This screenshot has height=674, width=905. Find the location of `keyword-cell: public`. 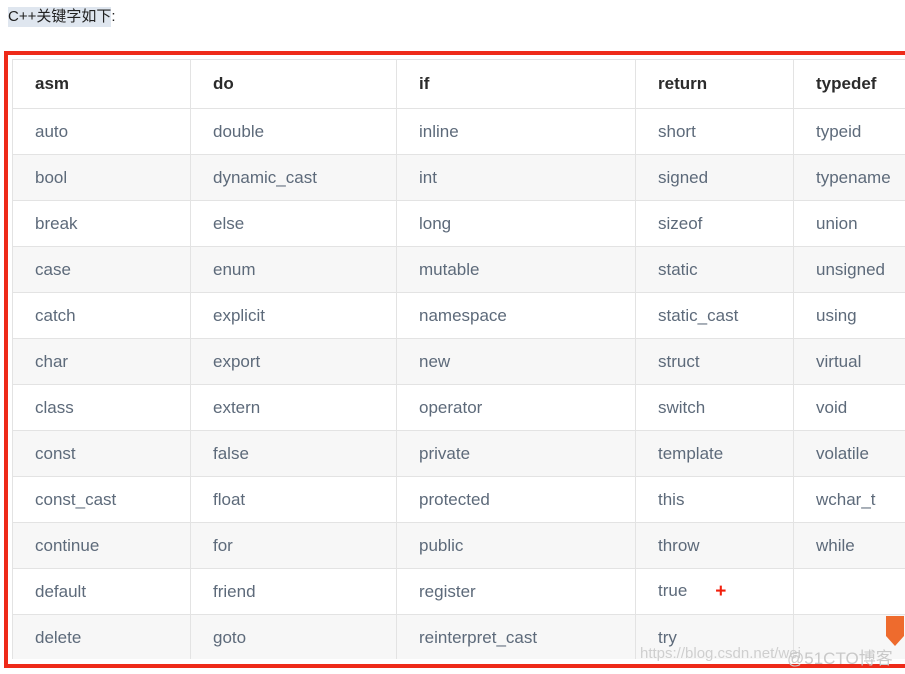

keyword-cell: public is located at coordinates (516, 545).